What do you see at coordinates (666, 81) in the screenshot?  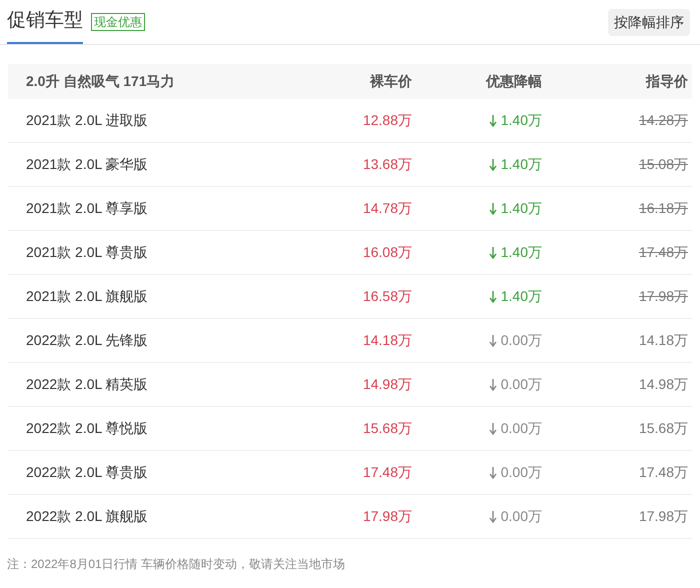 I see `column-header: 指导价` at bounding box center [666, 81].